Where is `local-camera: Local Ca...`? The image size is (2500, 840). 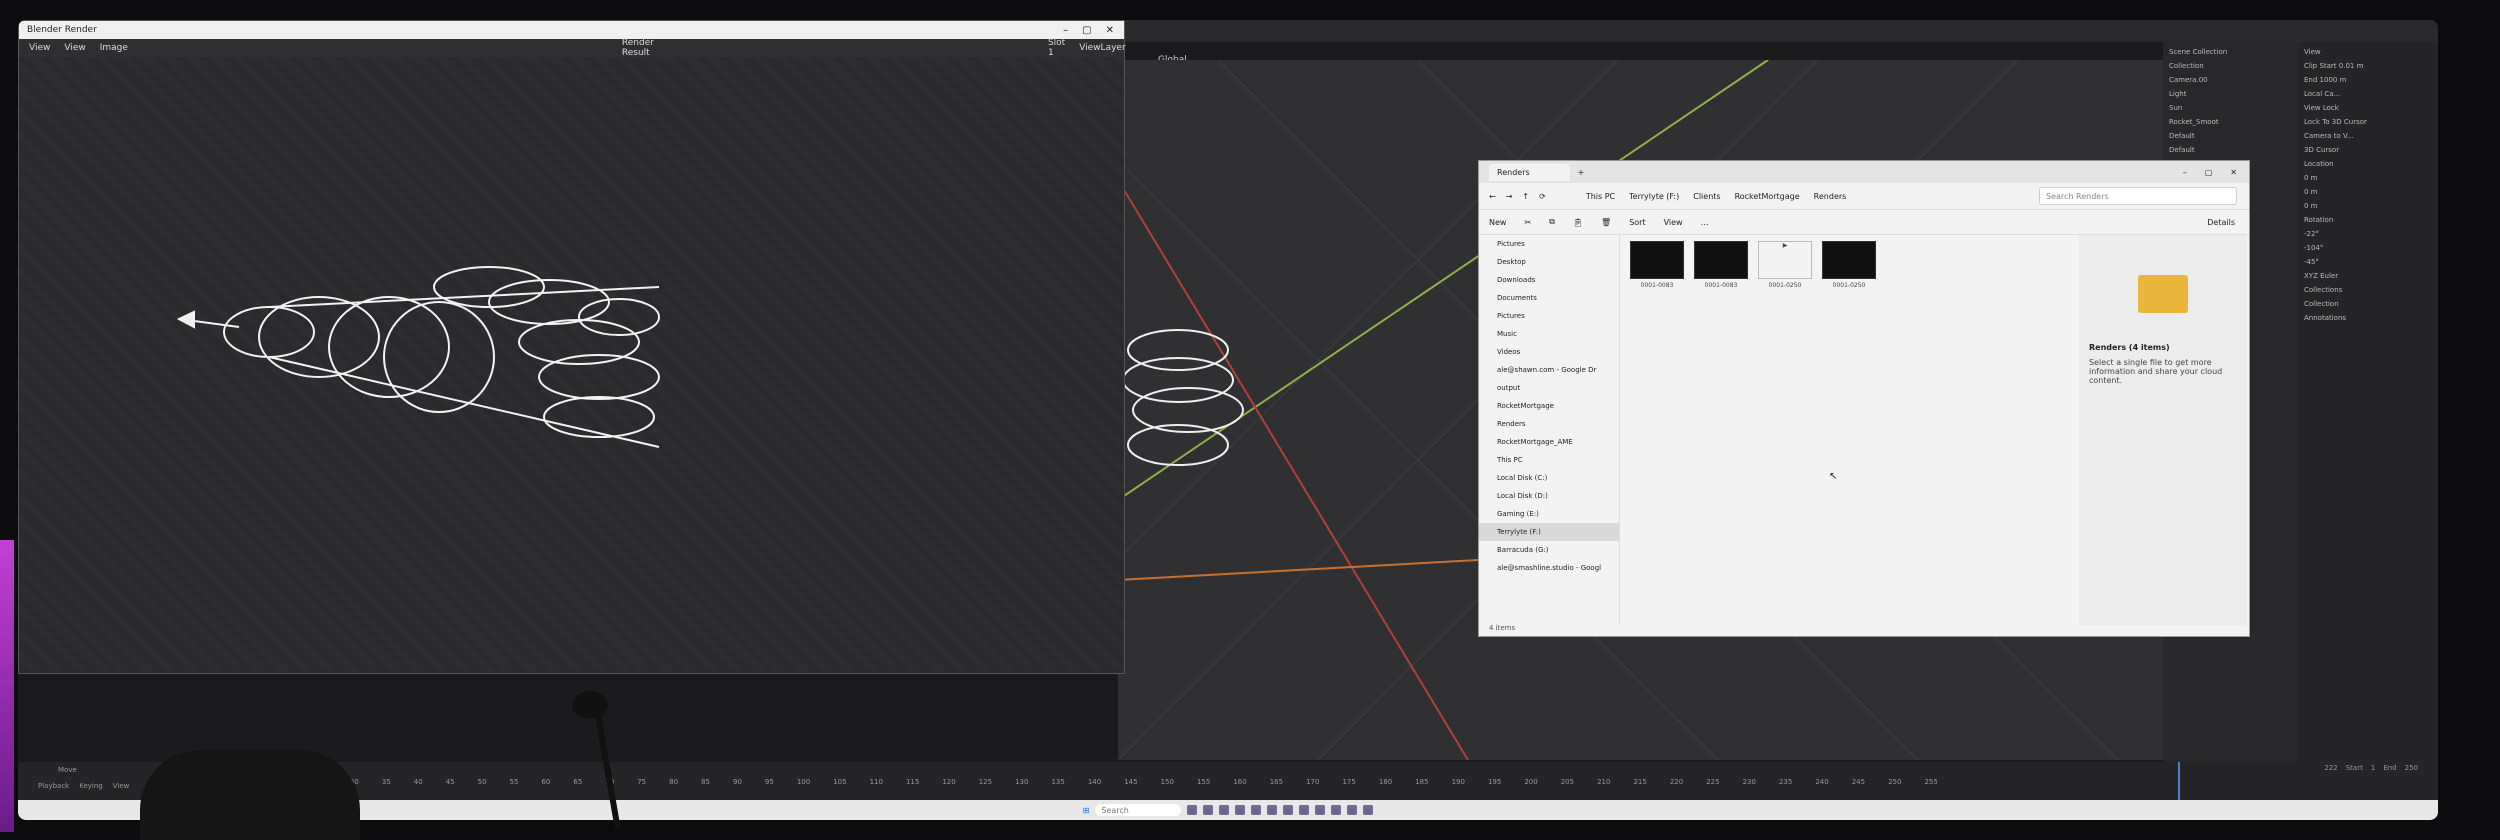 local-camera: Local Ca... is located at coordinates (2368, 94).